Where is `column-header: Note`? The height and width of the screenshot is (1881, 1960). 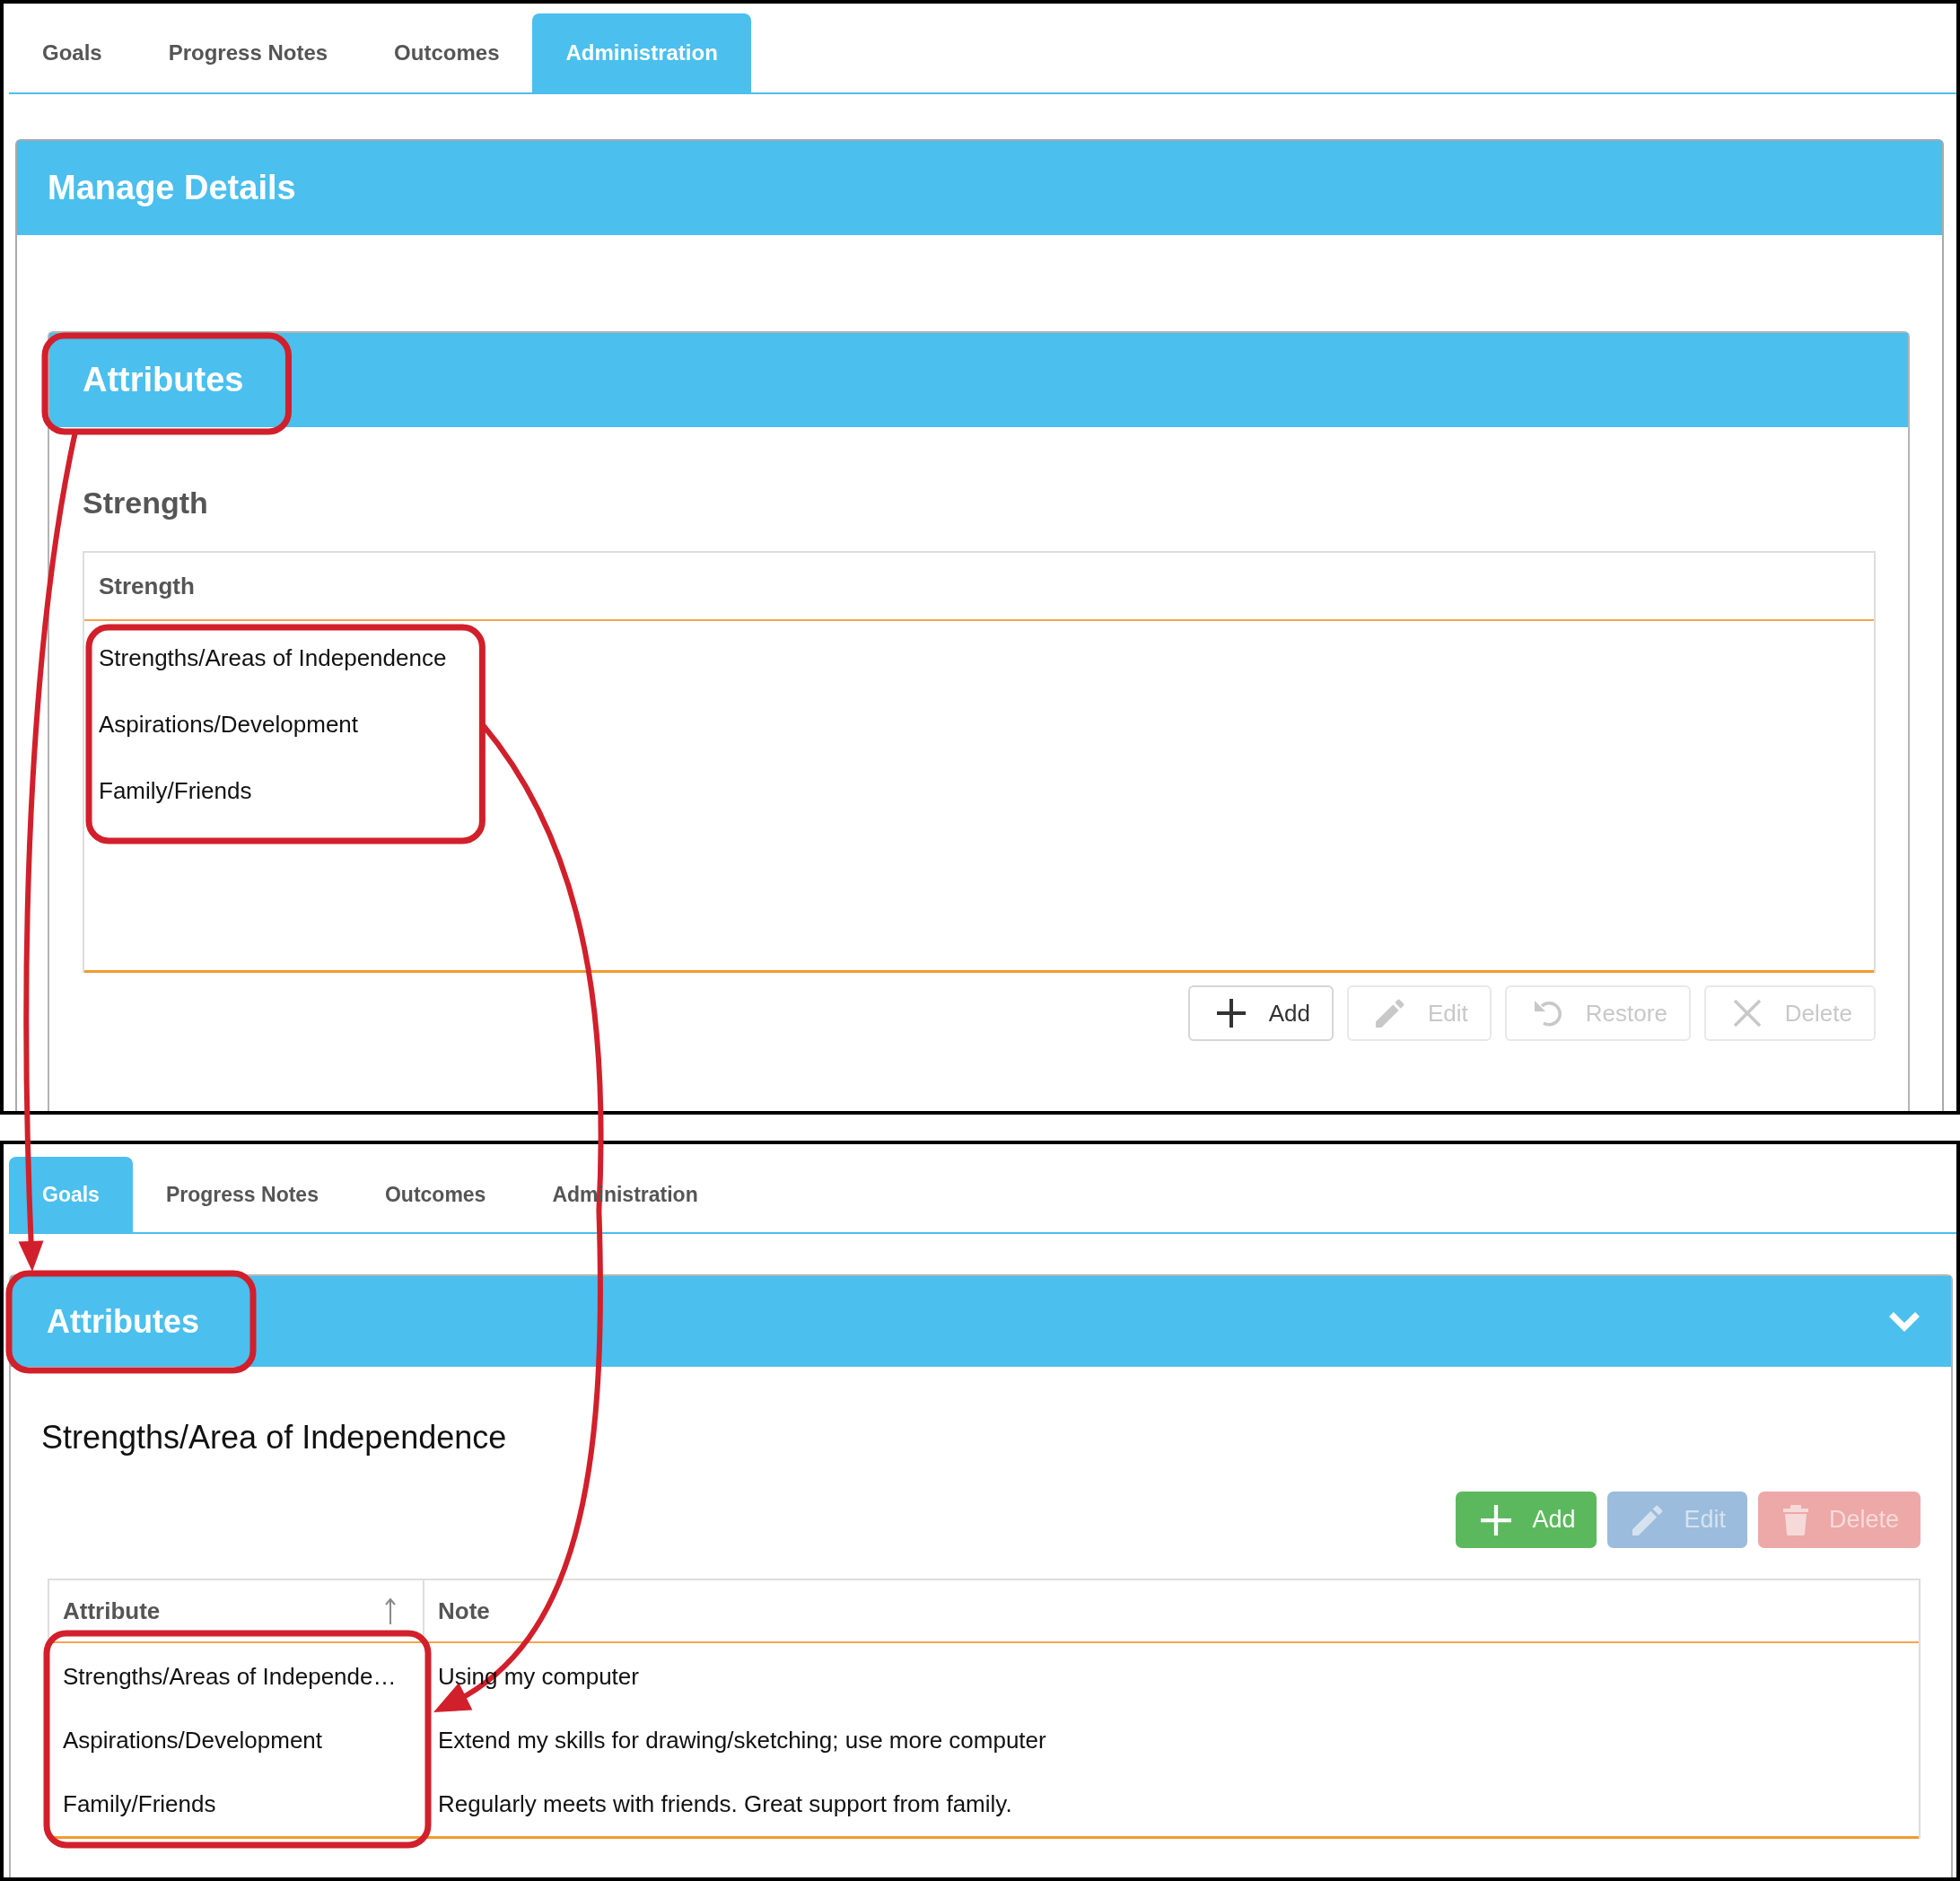 column-header: Note is located at coordinates (464, 1611).